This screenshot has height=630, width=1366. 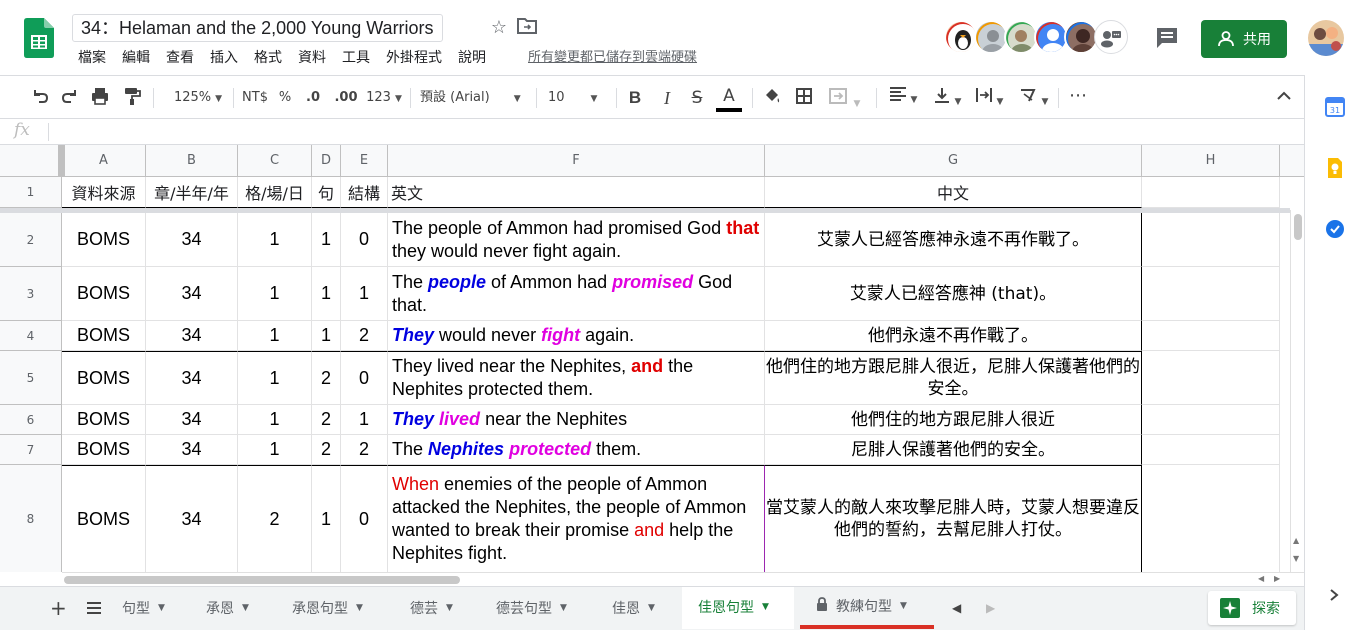 I want to click on horizontal-scroll-thumb, so click(x=262, y=580).